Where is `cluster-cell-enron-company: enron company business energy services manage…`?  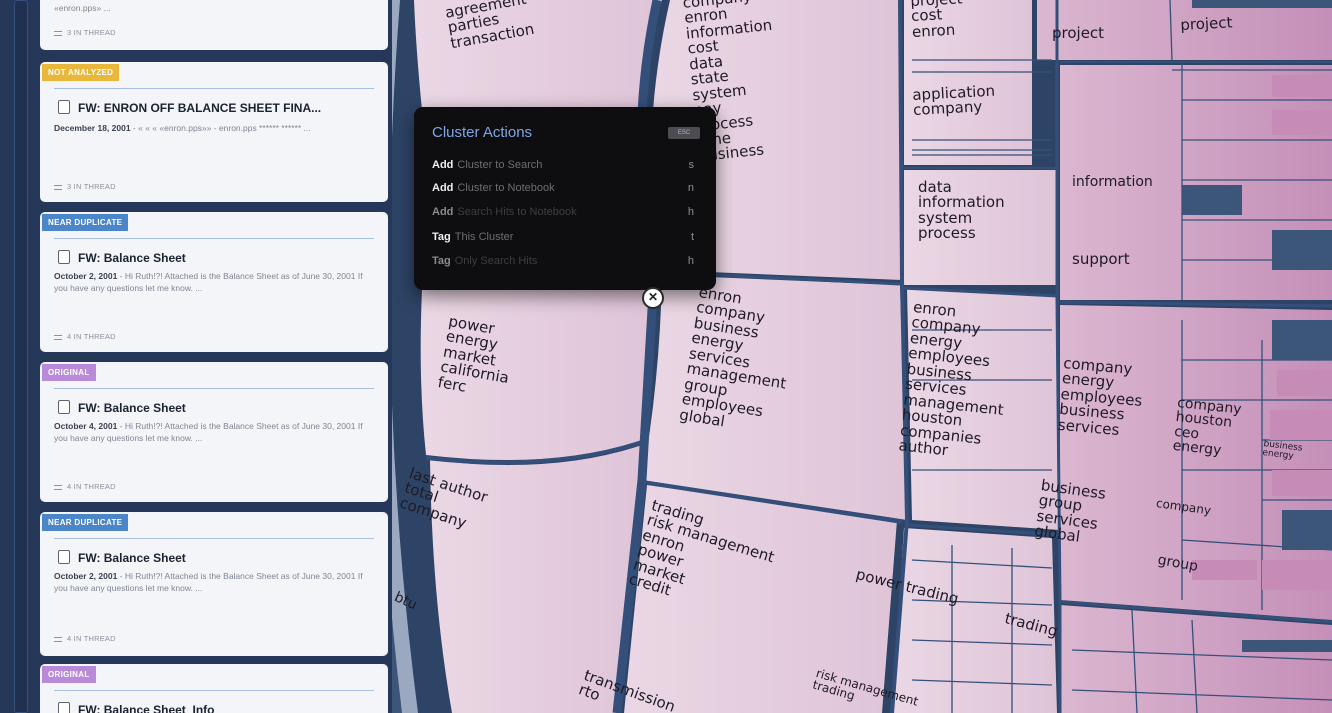
cluster-cell-enron-company: enron company business energy services manage… is located at coordinates (738, 360).